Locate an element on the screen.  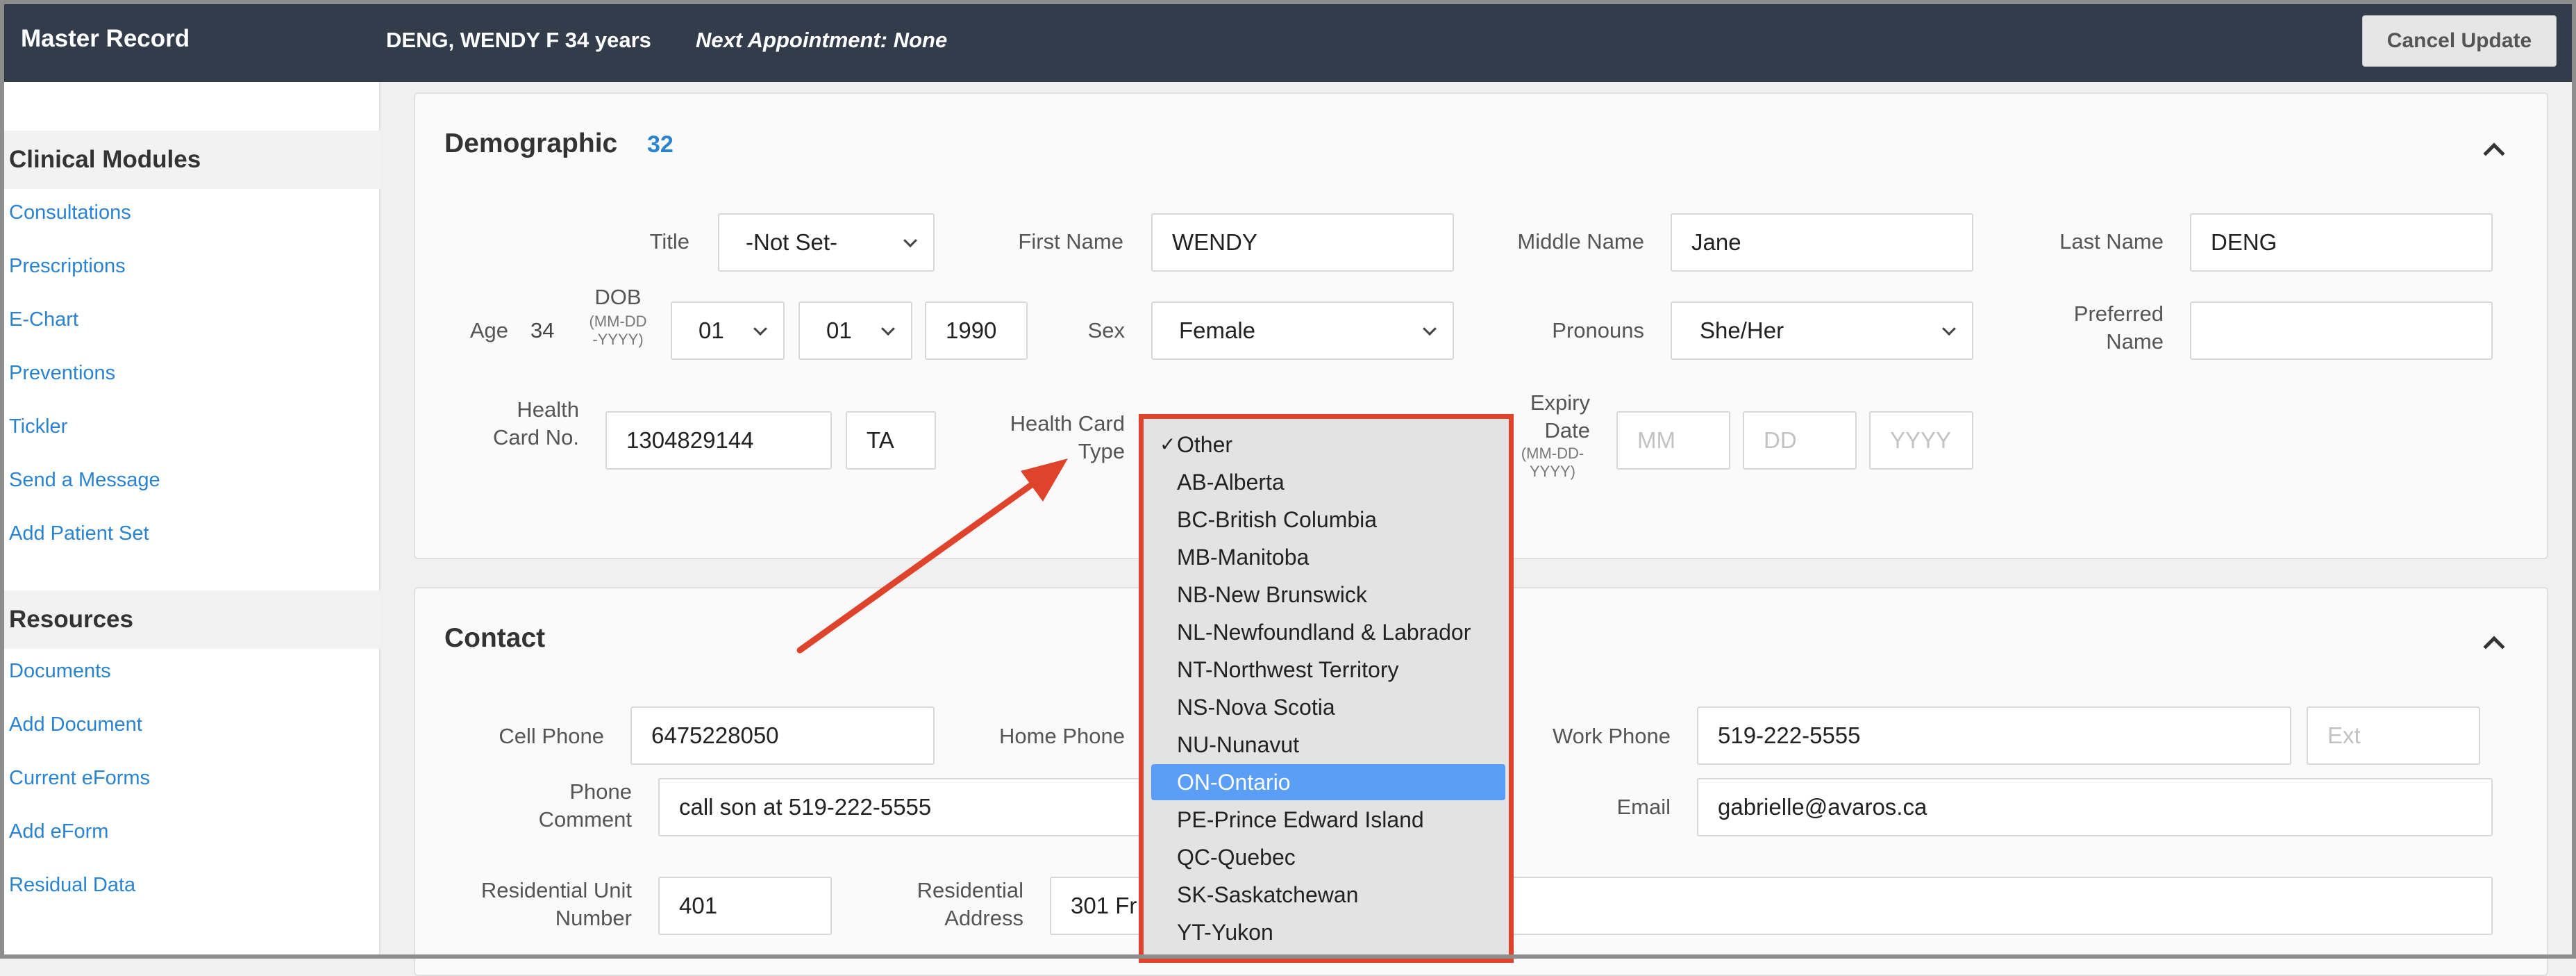
last-name-input: DENG is located at coordinates (2341, 242).